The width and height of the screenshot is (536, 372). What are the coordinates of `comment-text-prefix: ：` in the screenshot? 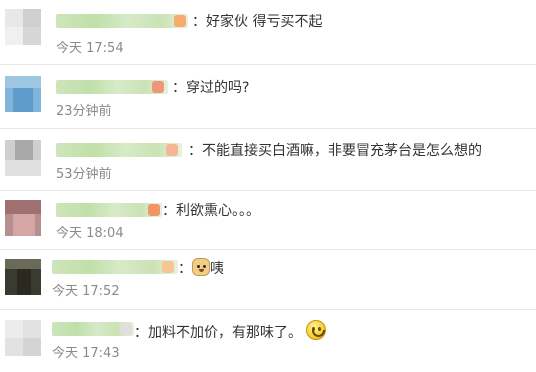 It's located at (185, 269).